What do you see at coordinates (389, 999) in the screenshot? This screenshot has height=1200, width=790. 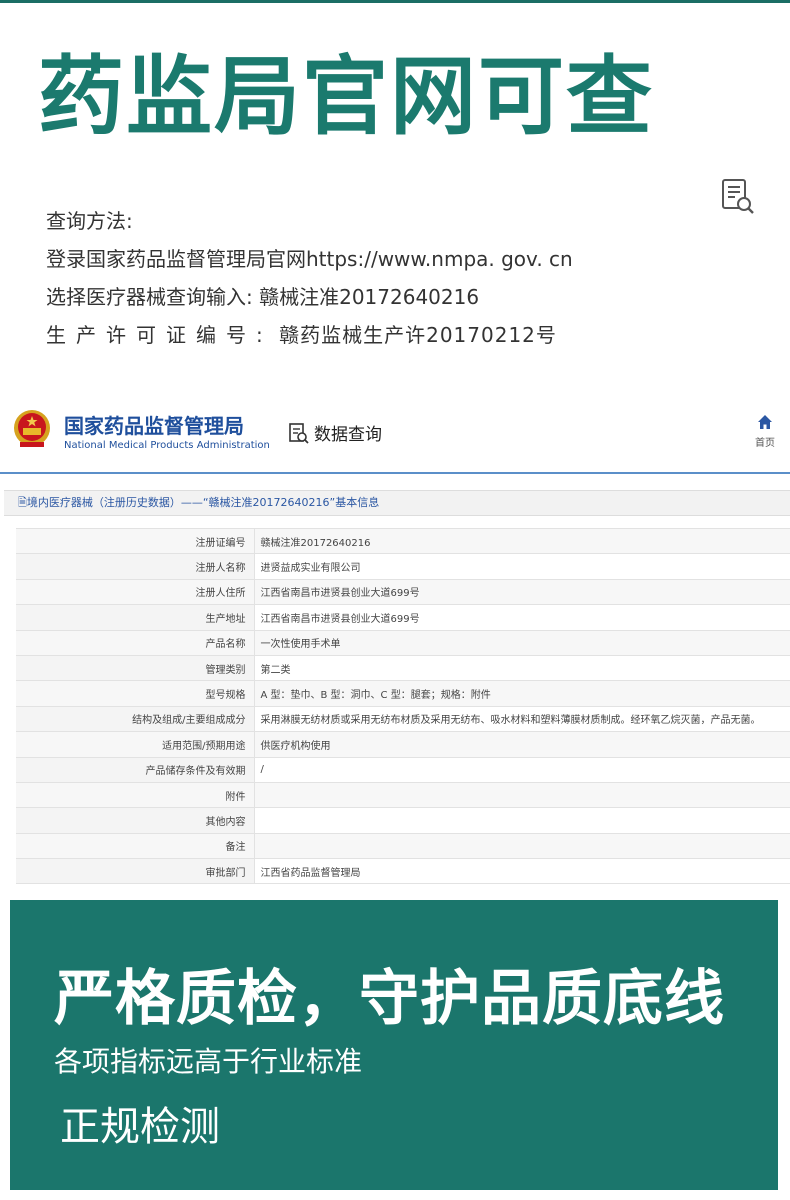 I see `banner-title: 严格质检，守护品质底线` at bounding box center [389, 999].